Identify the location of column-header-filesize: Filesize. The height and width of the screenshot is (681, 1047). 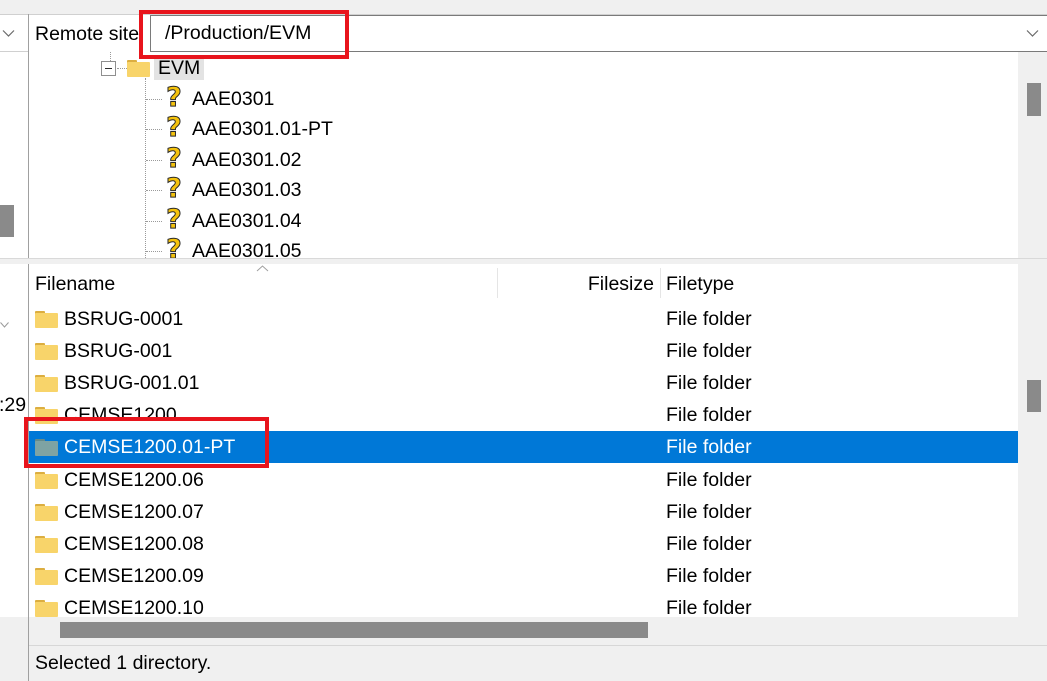
(579, 283).